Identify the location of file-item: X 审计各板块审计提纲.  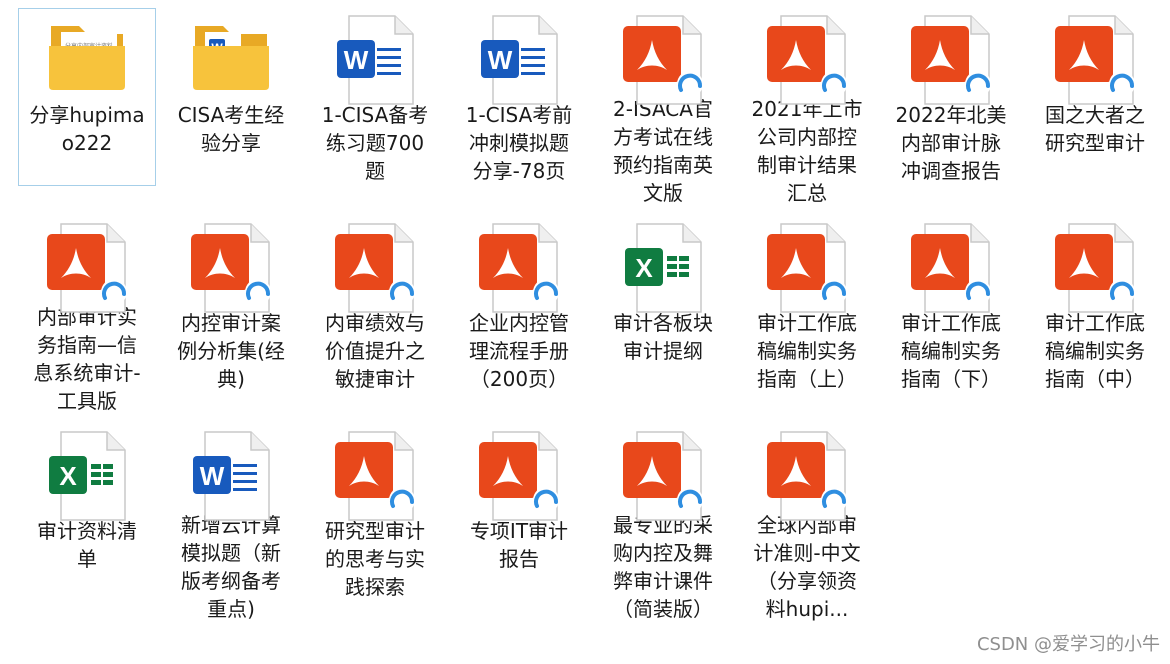
(663, 316).